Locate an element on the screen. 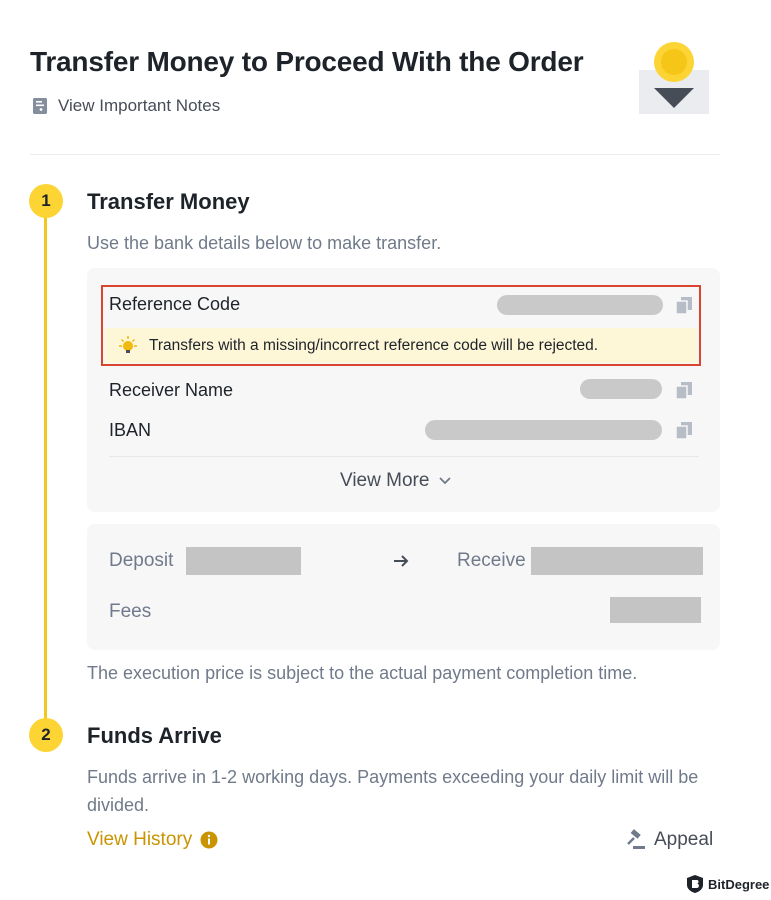  view-history-label: View History is located at coordinates (140, 839).